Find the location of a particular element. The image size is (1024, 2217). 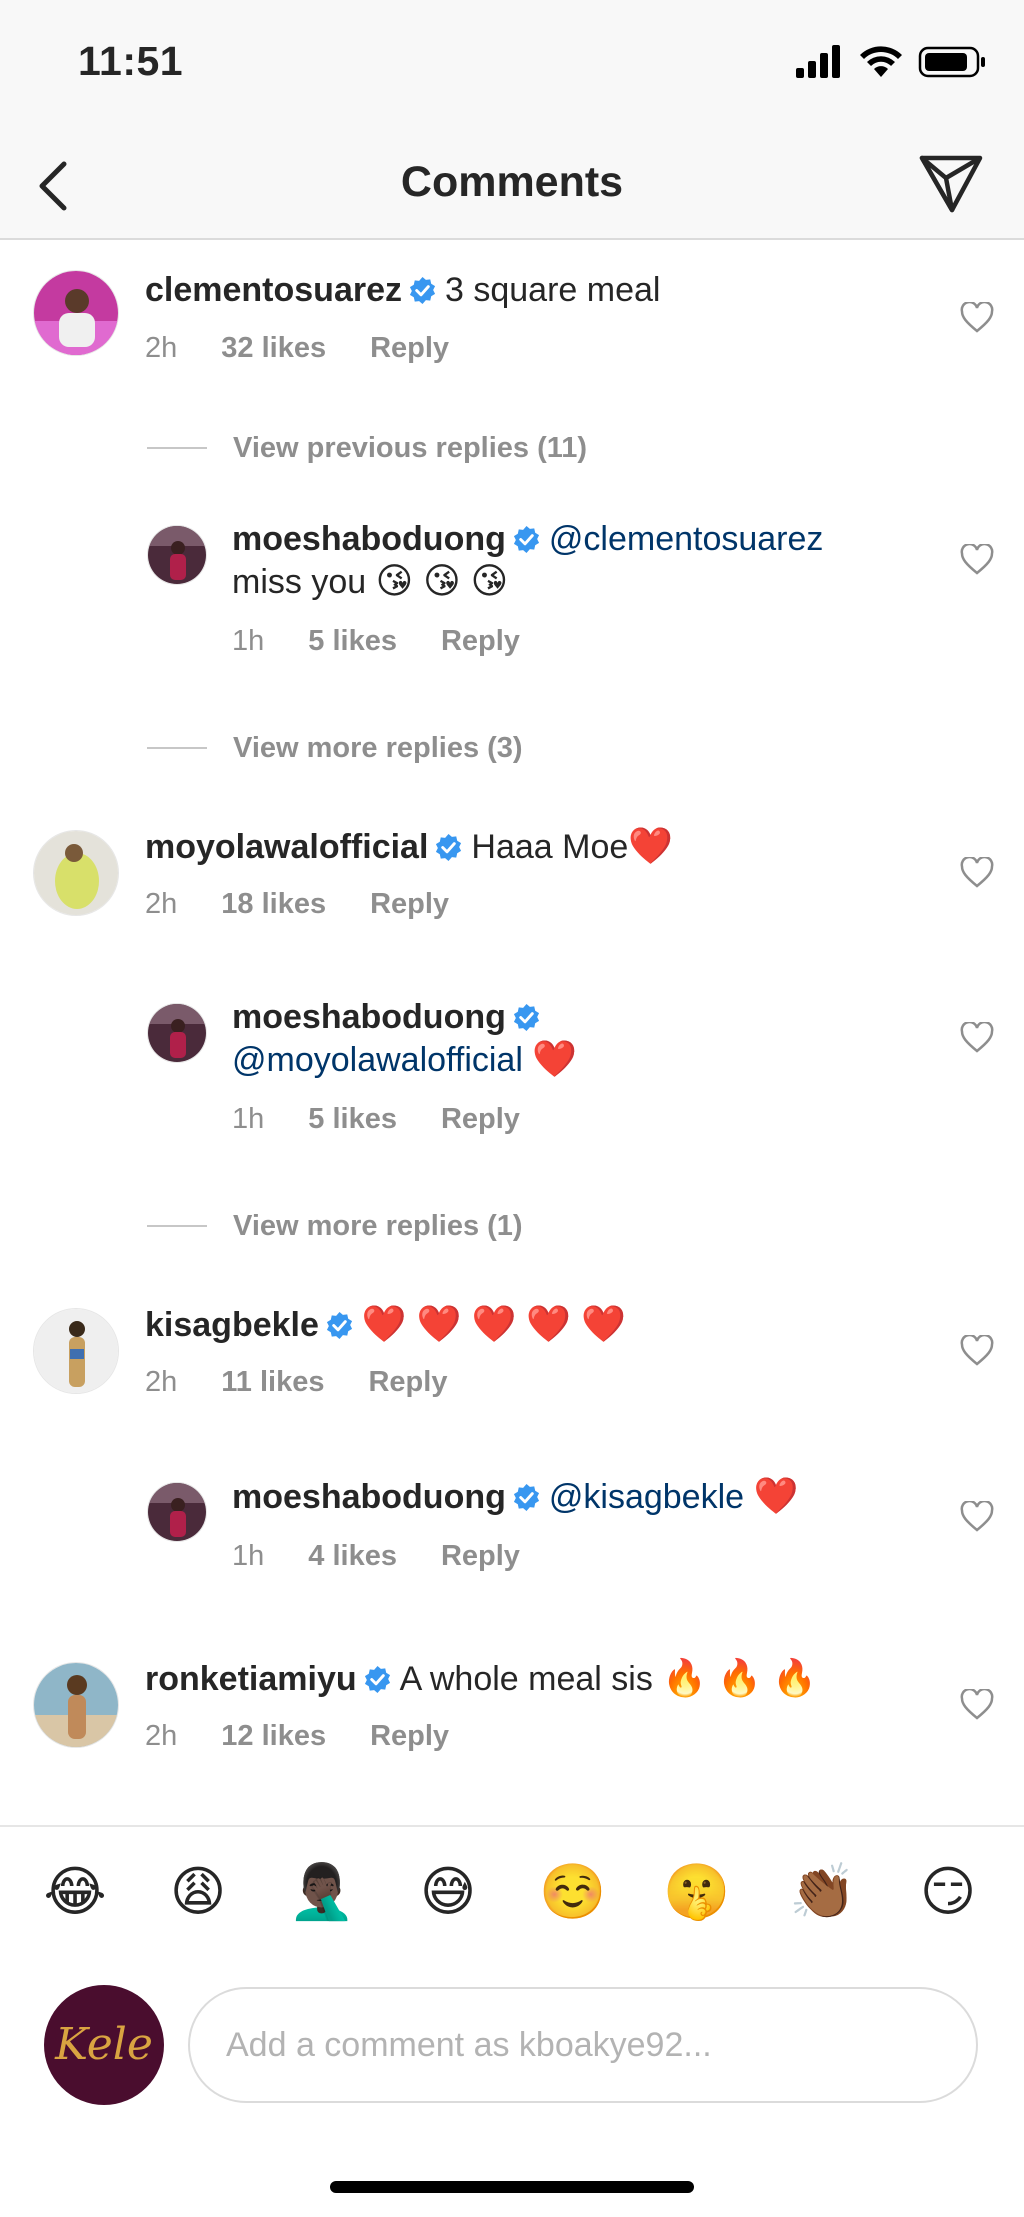

emoji-button: 🤫 is located at coordinates (697, 1892).